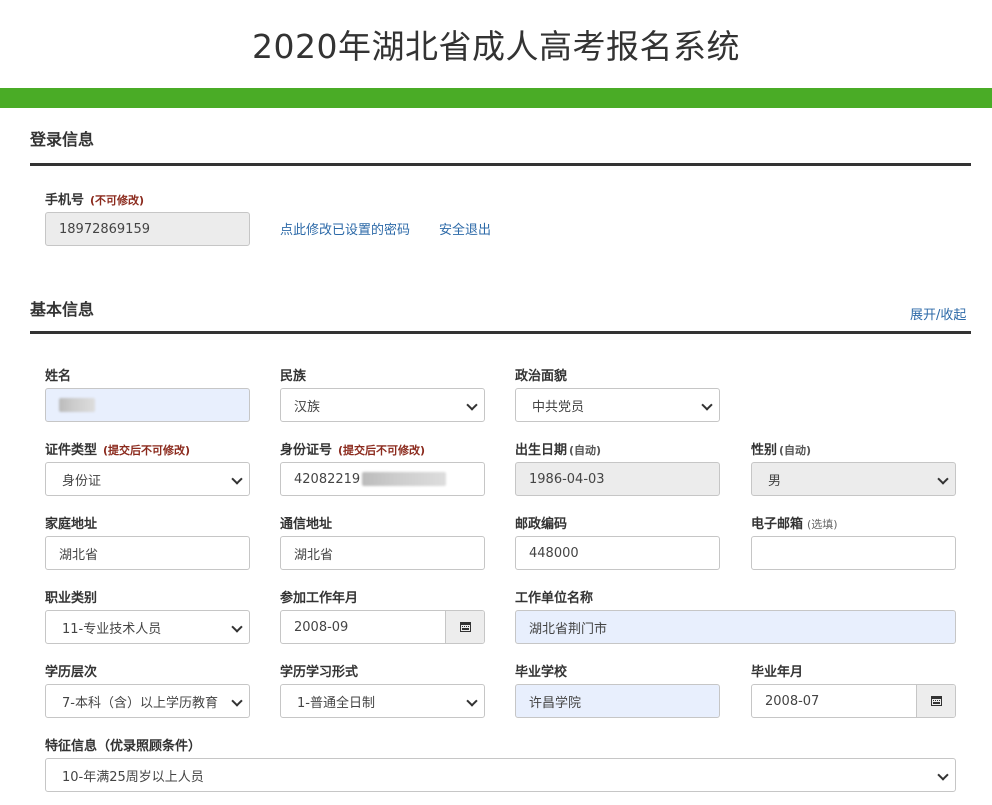 The height and width of the screenshot is (805, 992). I want to click on masked-id-digits, so click(404, 479).